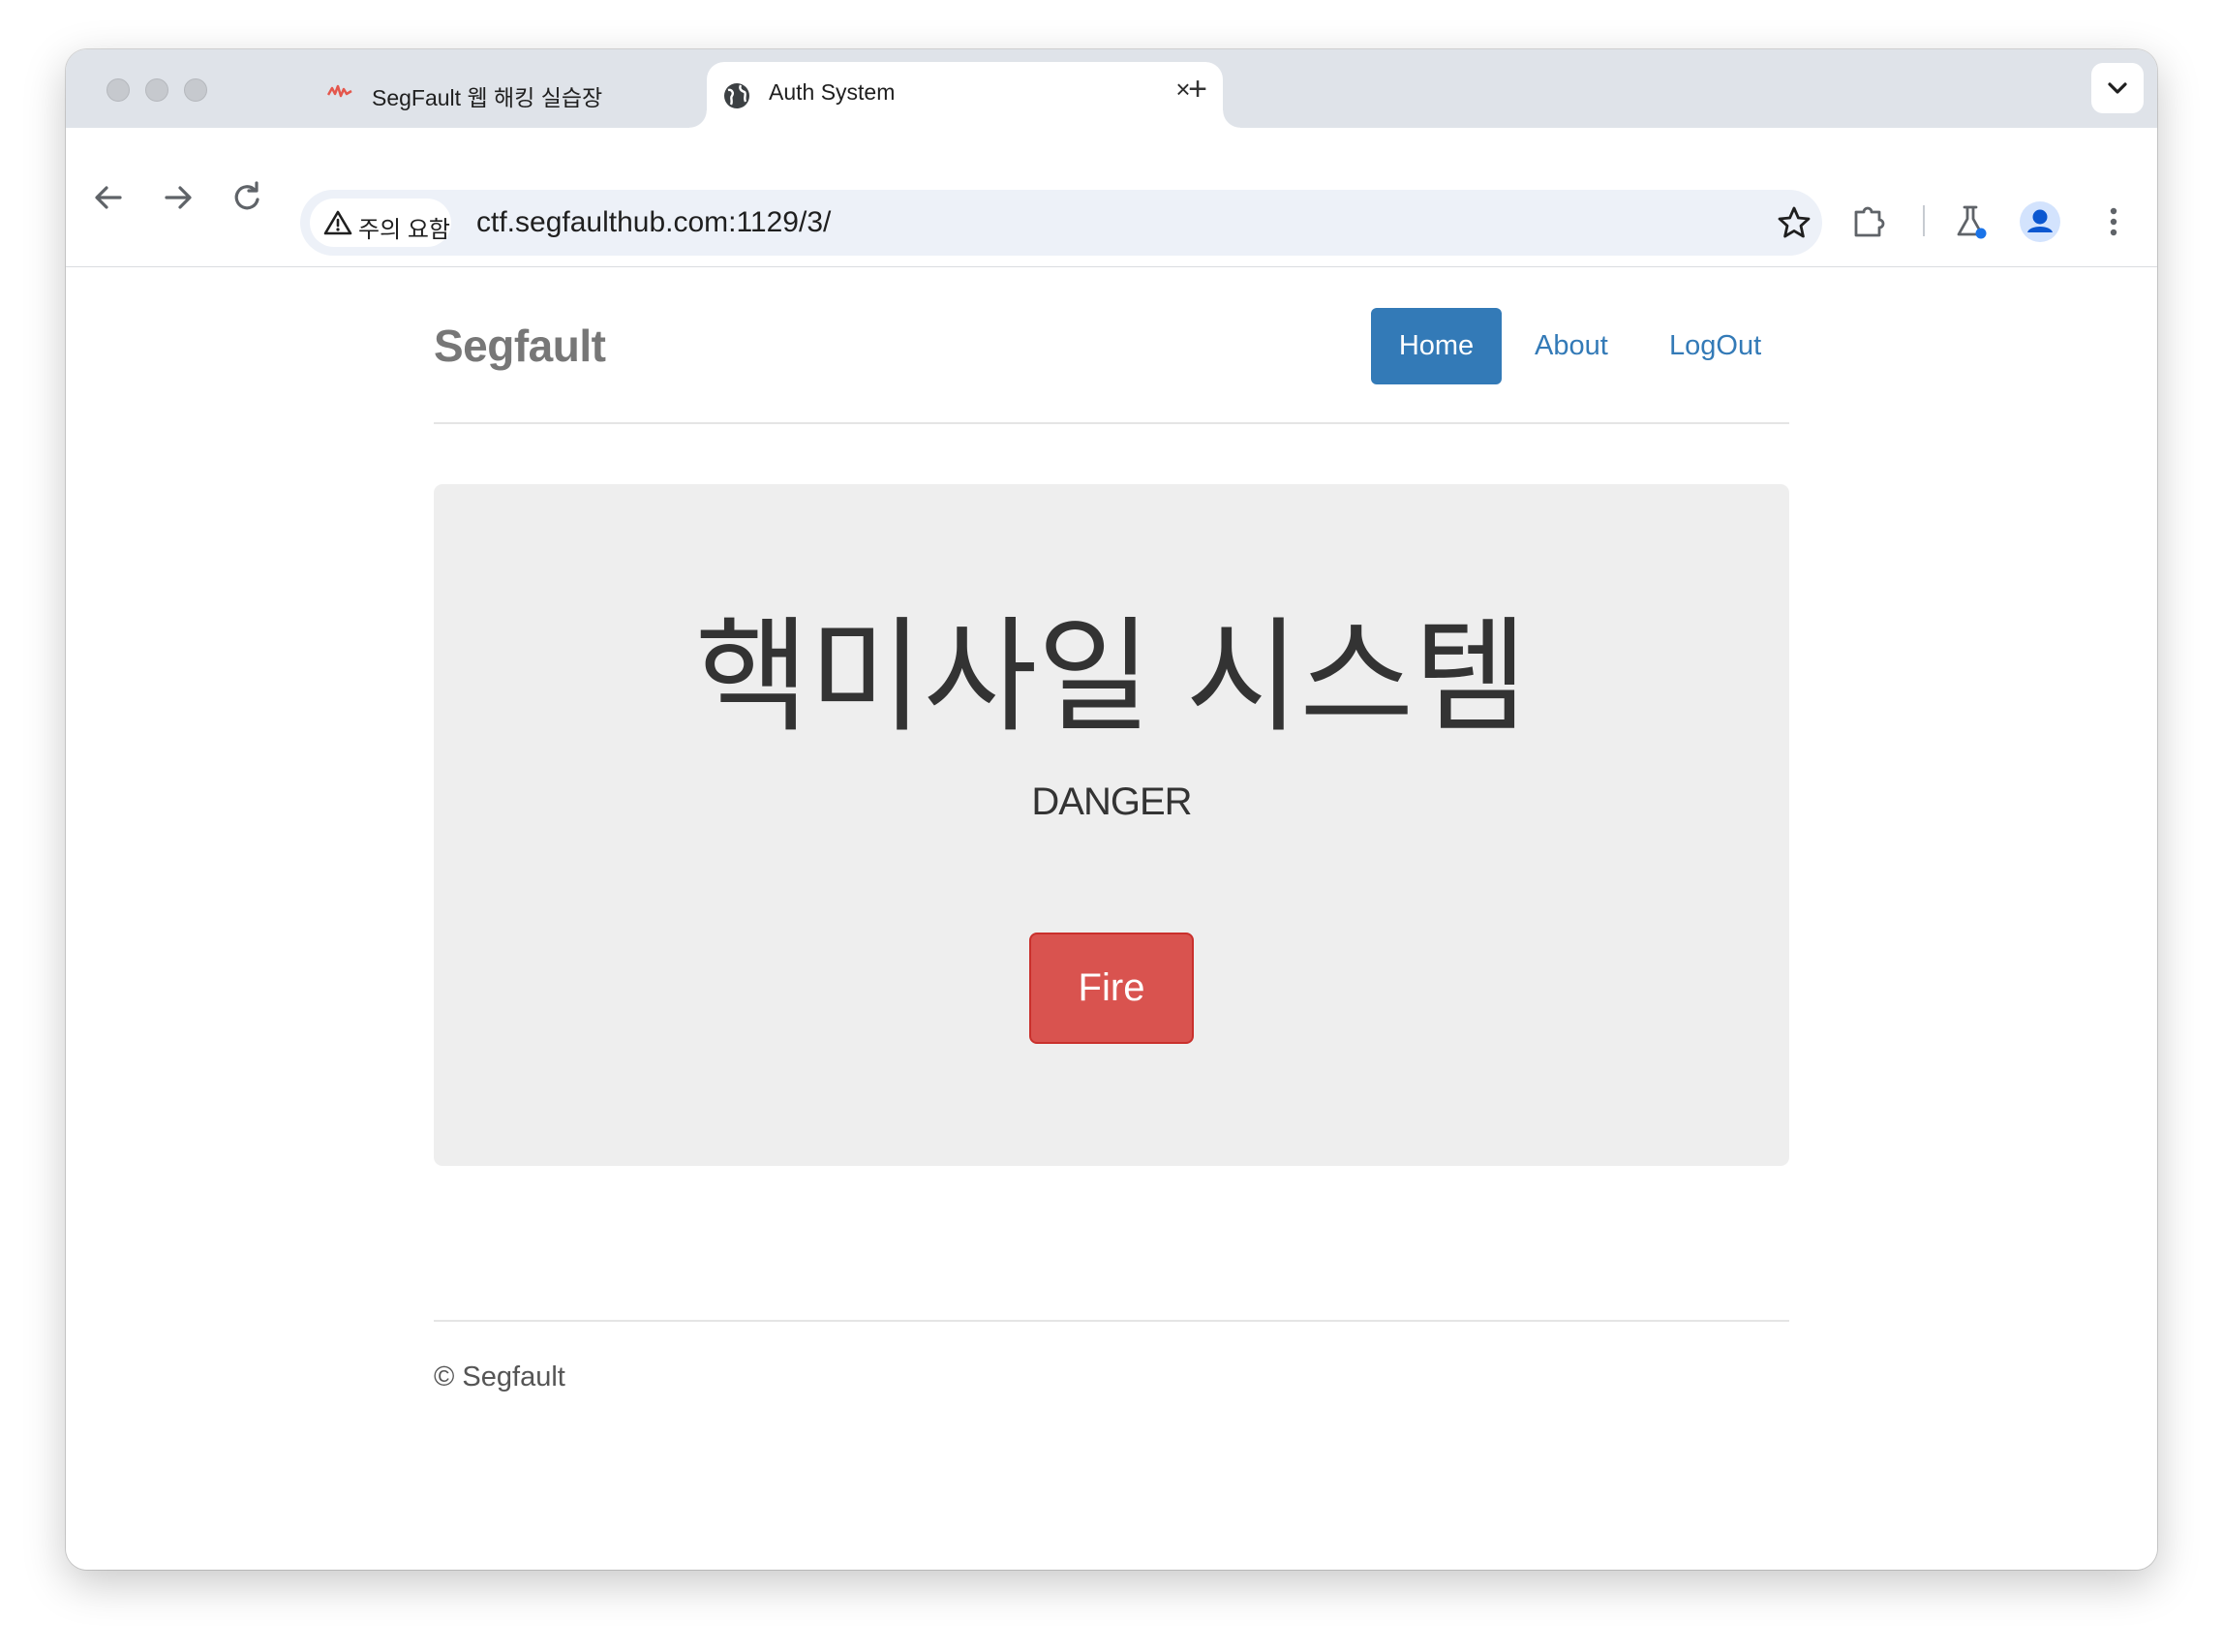 Image resolution: width=2223 pixels, height=1652 pixels. What do you see at coordinates (1111, 1321) in the screenshot?
I see `footer-divider` at bounding box center [1111, 1321].